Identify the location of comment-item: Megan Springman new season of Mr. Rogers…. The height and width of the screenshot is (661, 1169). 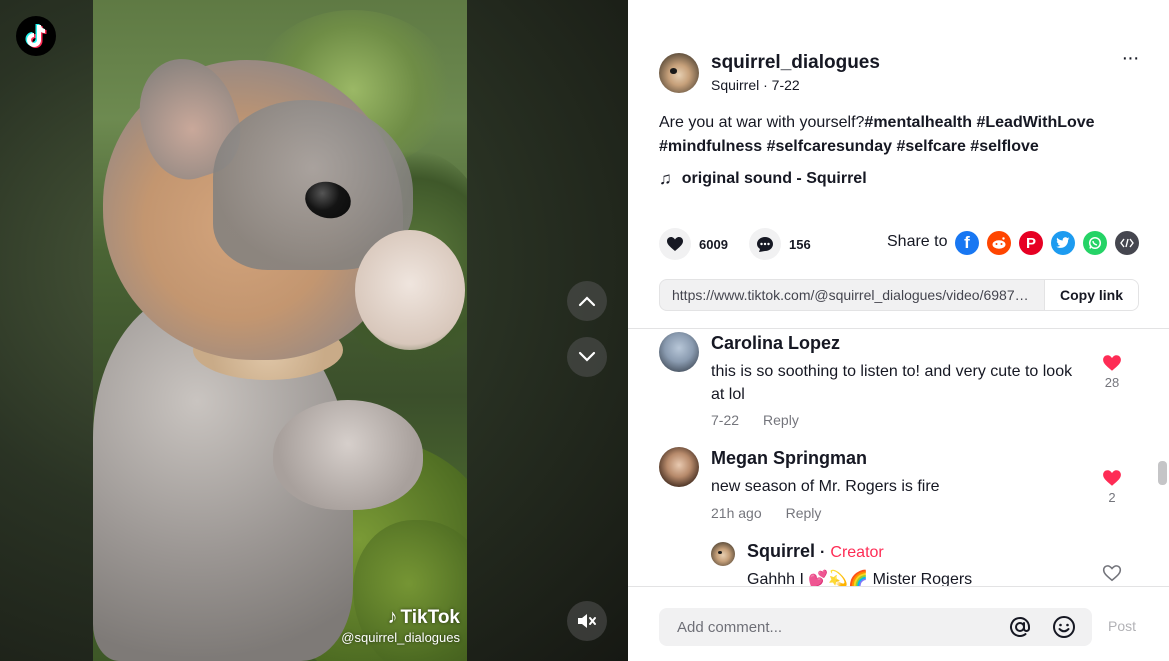
(888, 491).